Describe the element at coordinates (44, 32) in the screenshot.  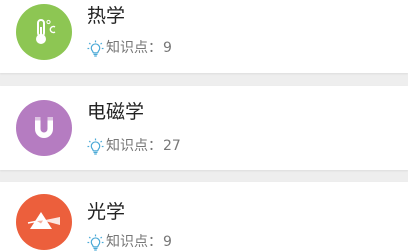
I see `thermometer-icon` at that location.